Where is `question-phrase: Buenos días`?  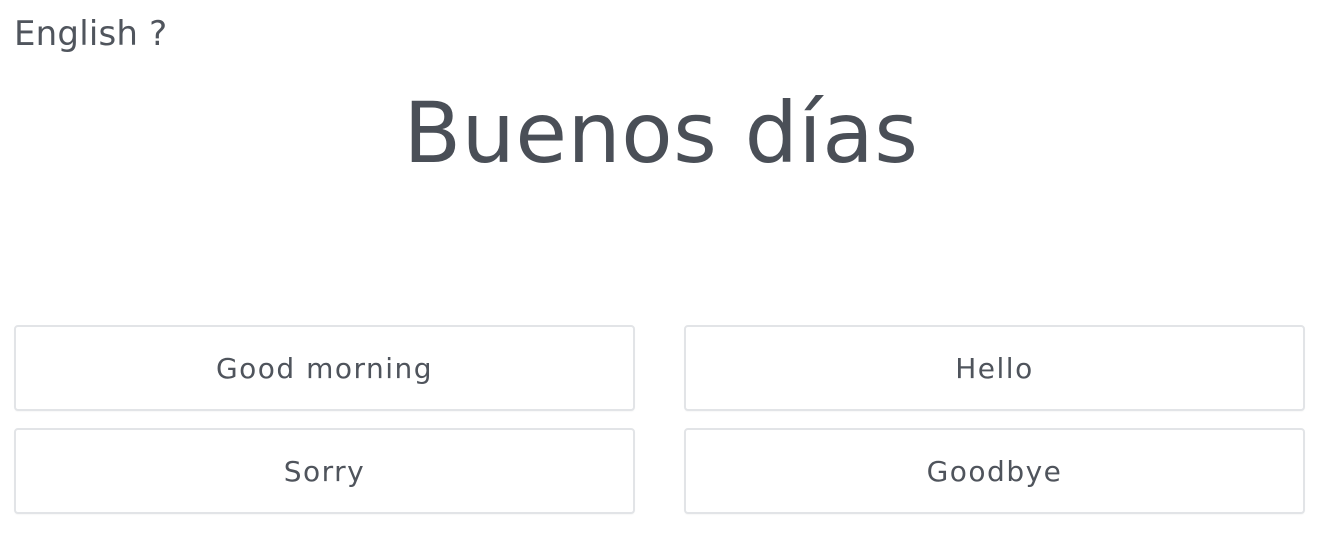
question-phrase: Buenos días is located at coordinates (661, 133).